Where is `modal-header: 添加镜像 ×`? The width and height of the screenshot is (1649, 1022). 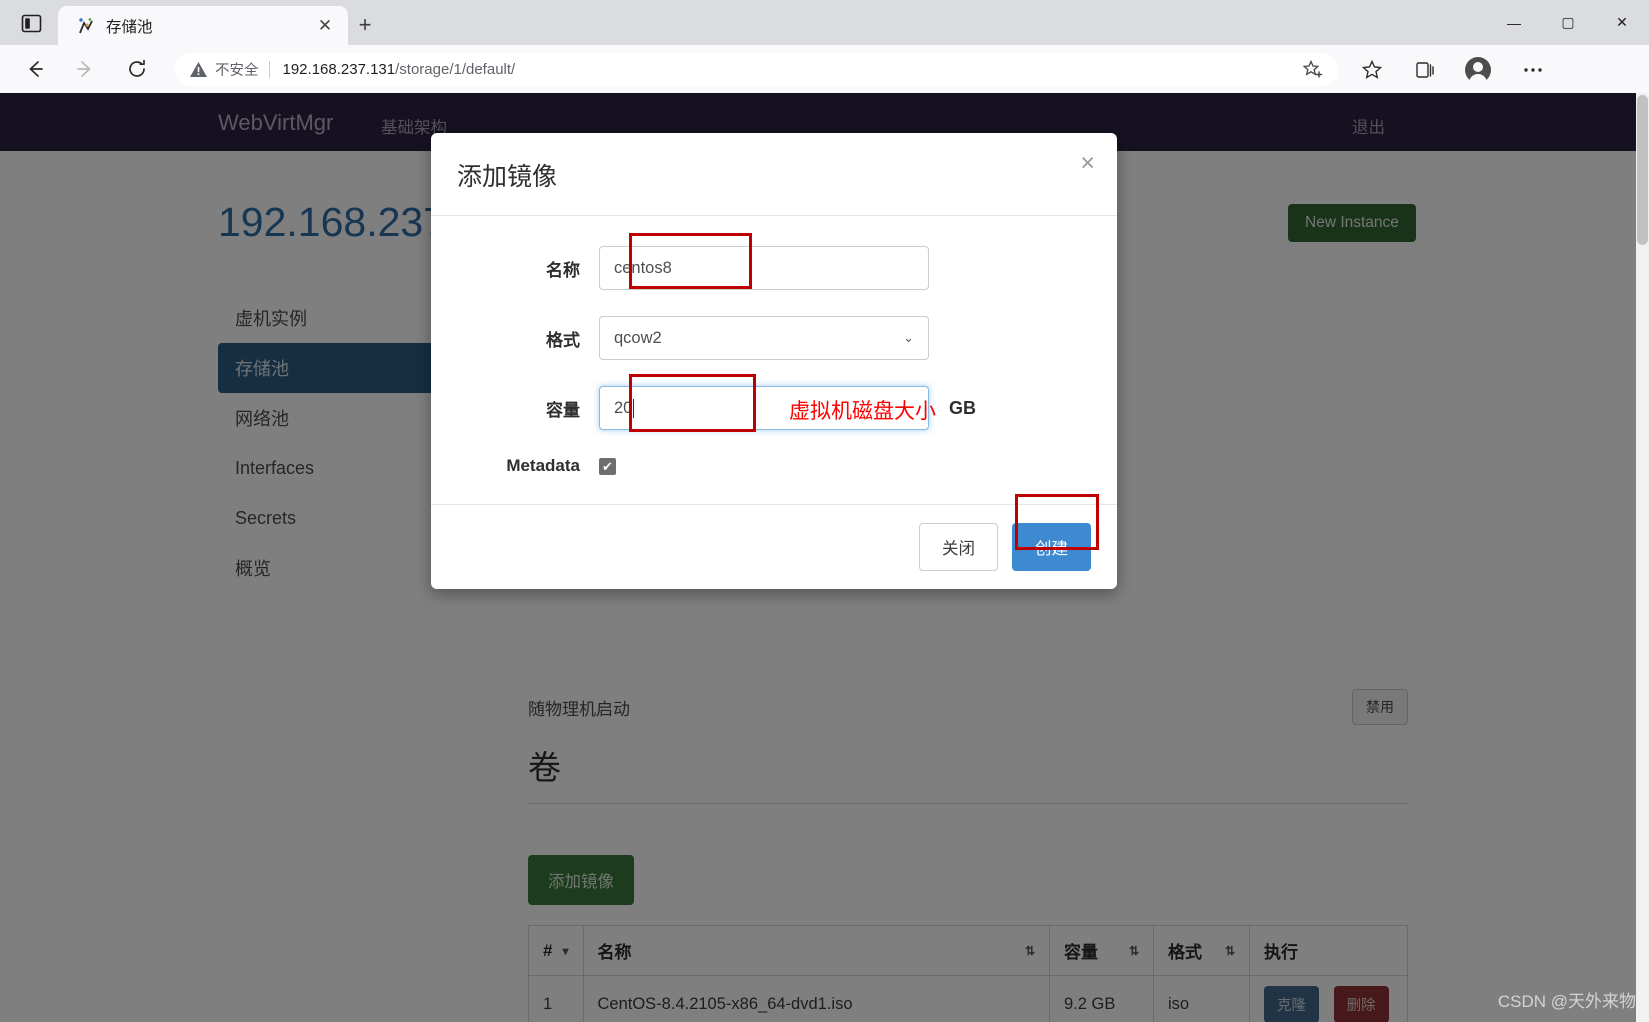 modal-header: 添加镜像 × is located at coordinates (774, 174).